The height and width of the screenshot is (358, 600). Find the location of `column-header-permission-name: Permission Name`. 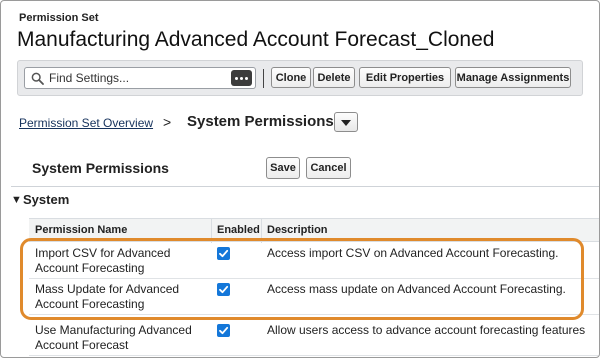

column-header-permission-name: Permission Name is located at coordinates (81, 230).